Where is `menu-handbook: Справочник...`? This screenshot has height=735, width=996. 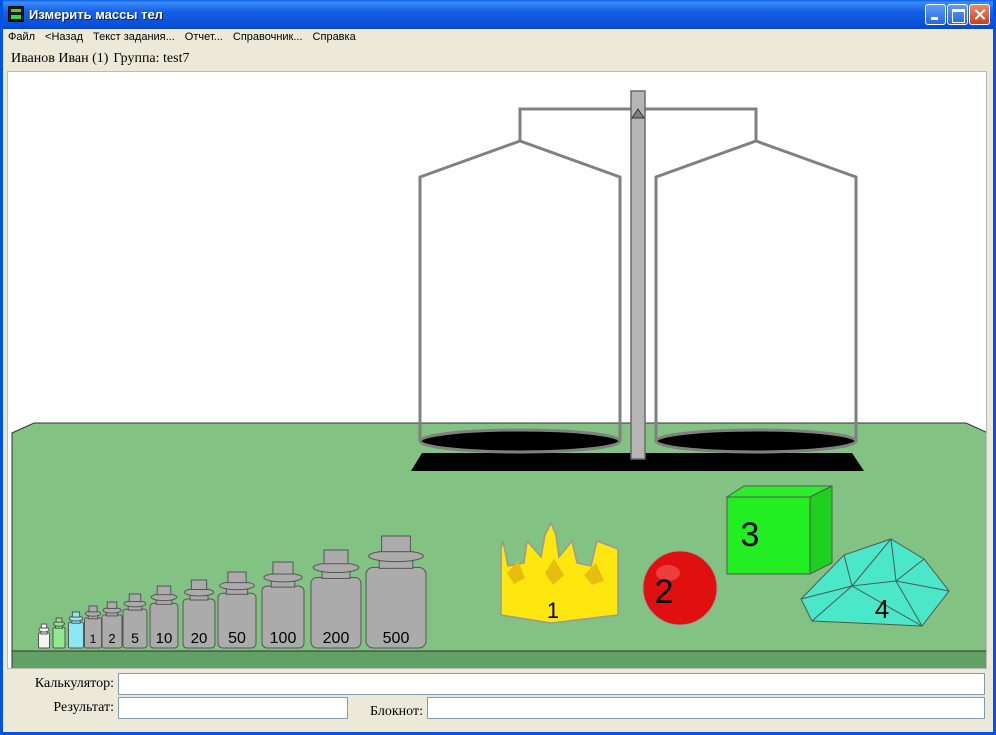 menu-handbook: Справочник... is located at coordinates (268, 36).